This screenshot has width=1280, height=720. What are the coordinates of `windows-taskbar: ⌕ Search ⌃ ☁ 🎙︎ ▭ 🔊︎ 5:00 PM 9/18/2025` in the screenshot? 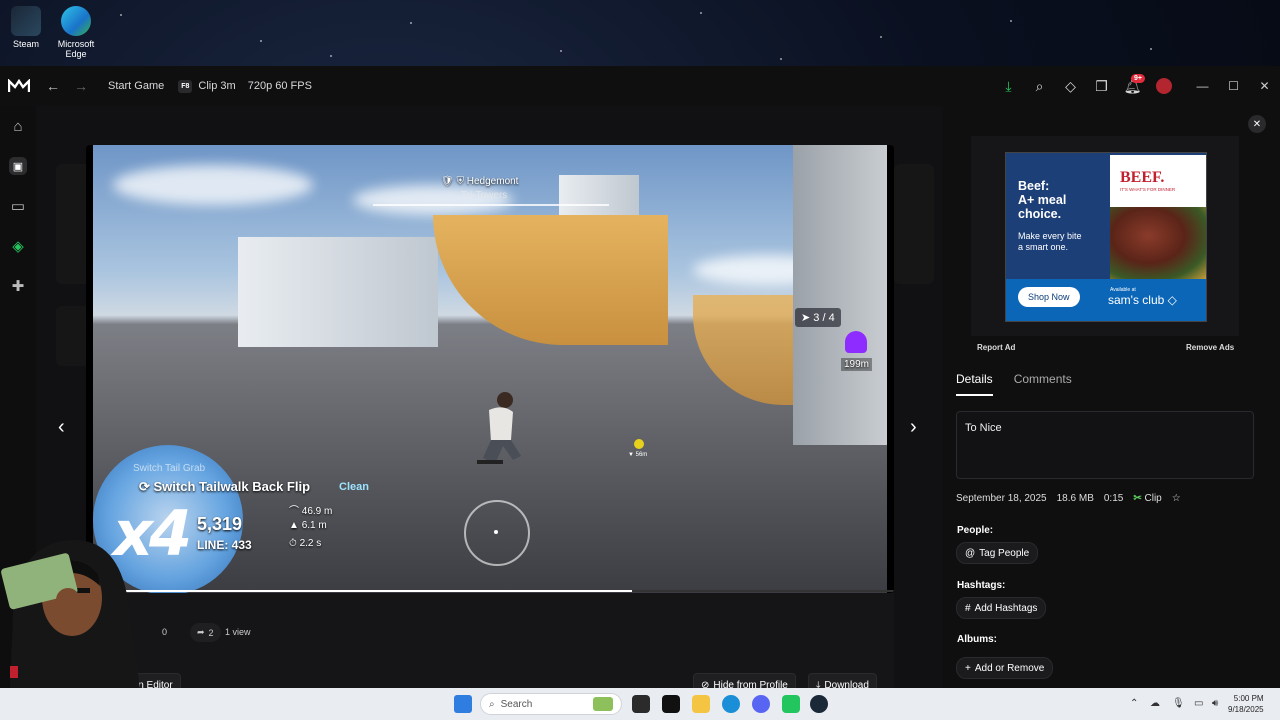 It's located at (640, 704).